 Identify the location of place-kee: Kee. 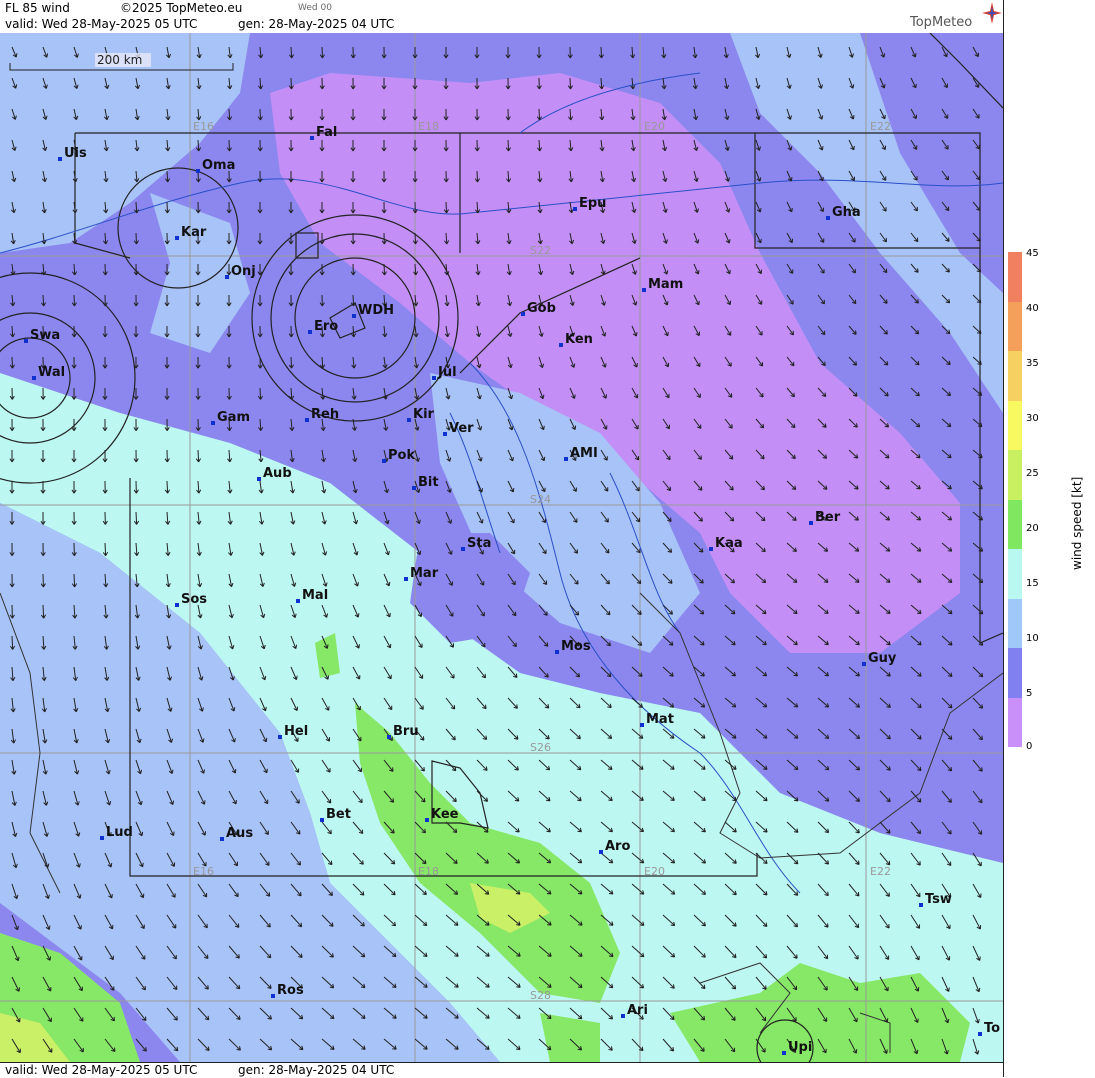
(442, 814).